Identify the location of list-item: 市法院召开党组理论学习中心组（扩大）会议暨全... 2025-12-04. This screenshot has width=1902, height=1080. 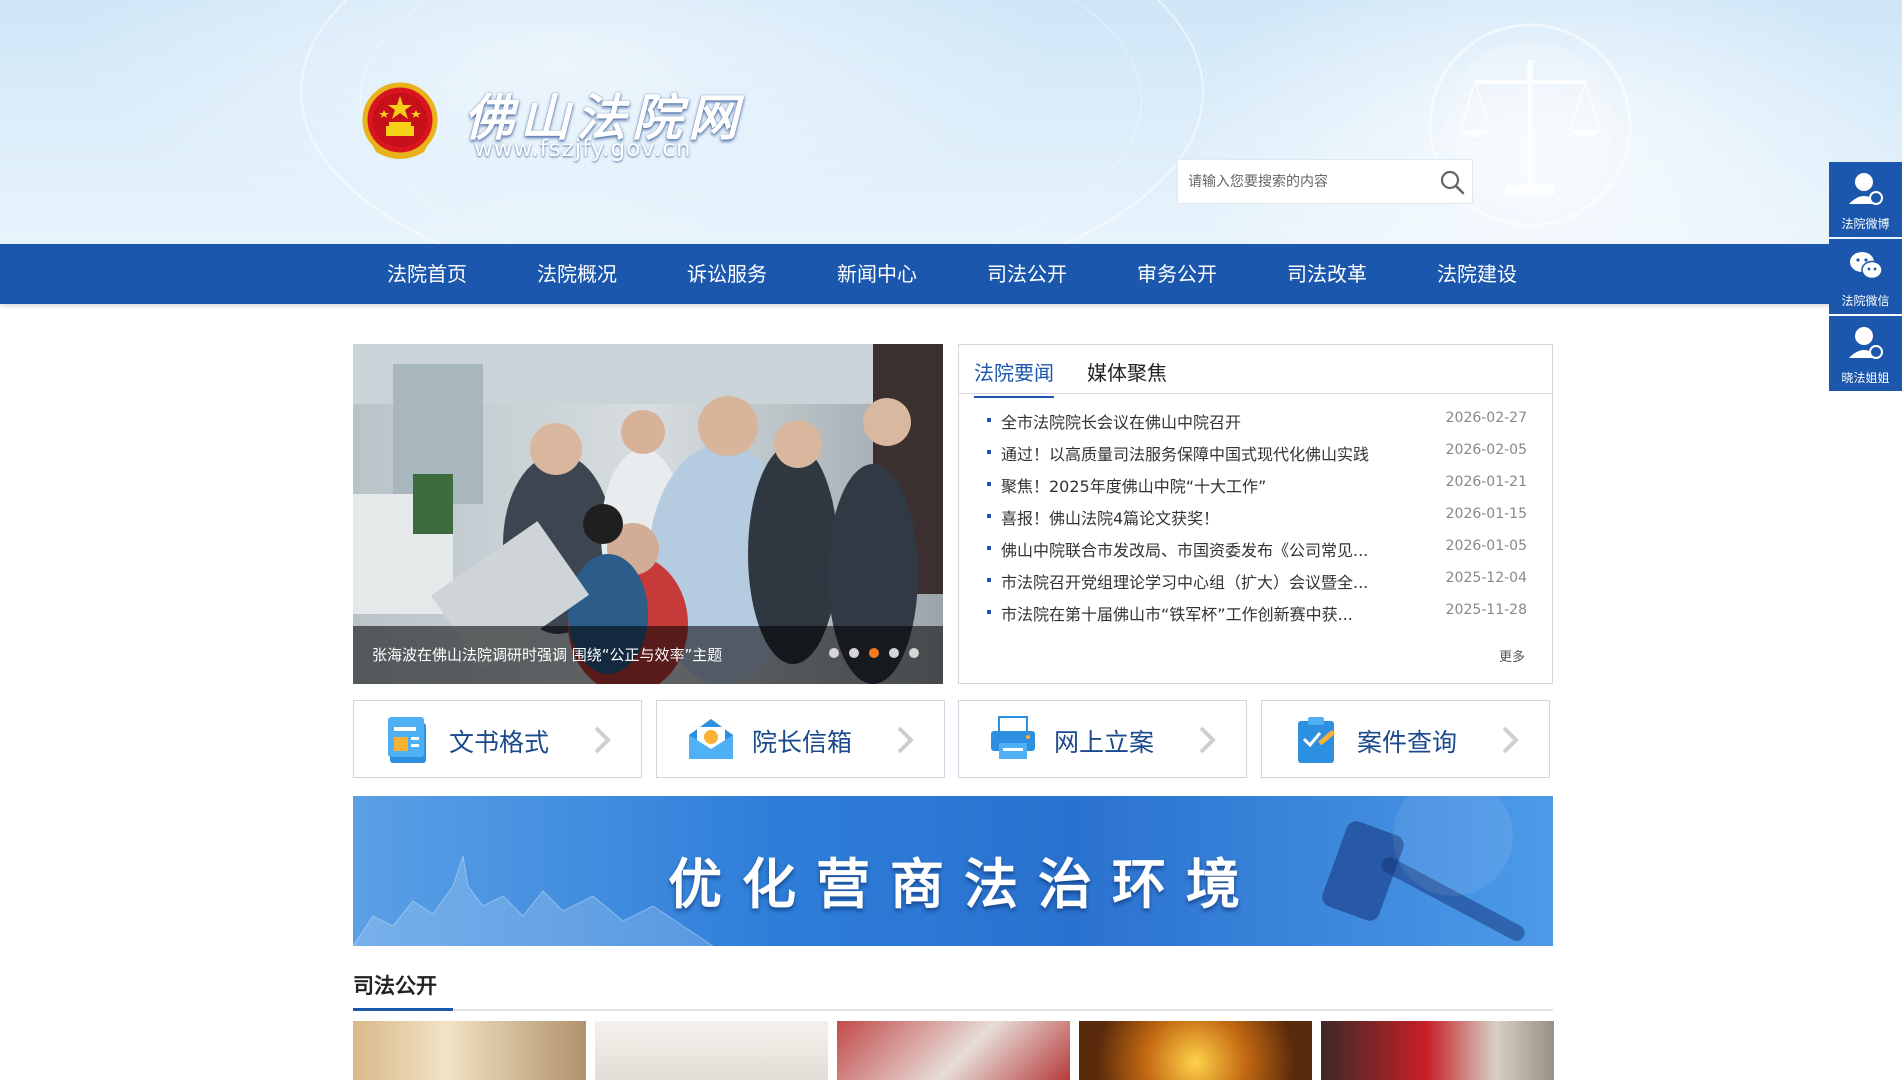
(1257, 585).